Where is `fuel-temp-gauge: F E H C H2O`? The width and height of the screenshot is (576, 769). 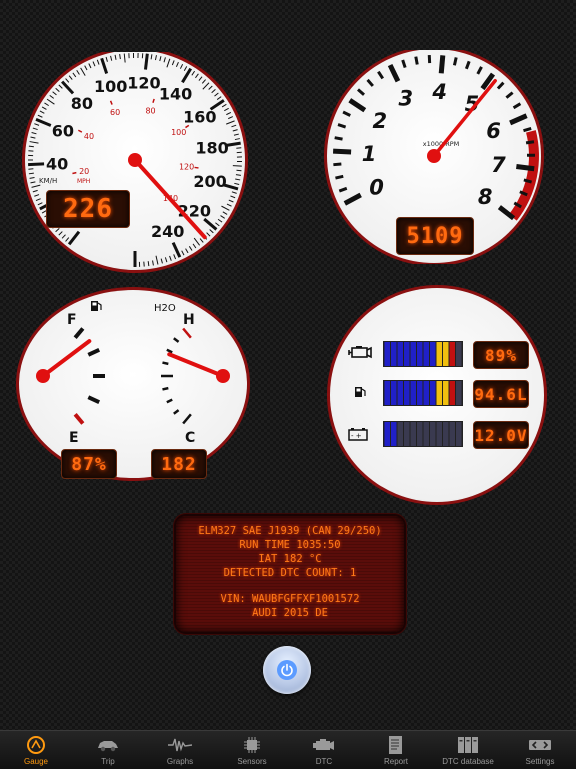
fuel-temp-gauge: F E H C H2O is located at coordinates (133, 384).